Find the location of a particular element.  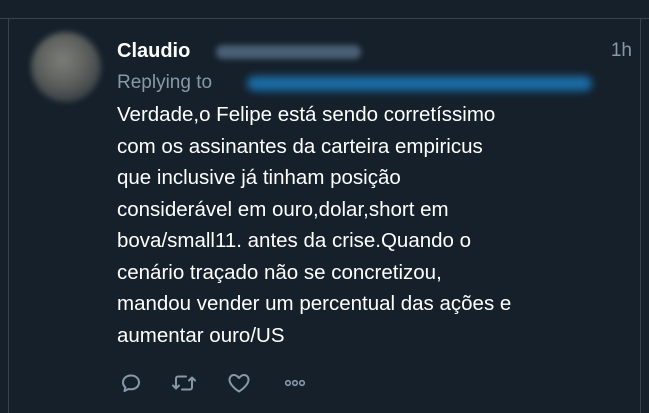

tweet-text-line: que inclusive já tinham posição is located at coordinates (259, 177).